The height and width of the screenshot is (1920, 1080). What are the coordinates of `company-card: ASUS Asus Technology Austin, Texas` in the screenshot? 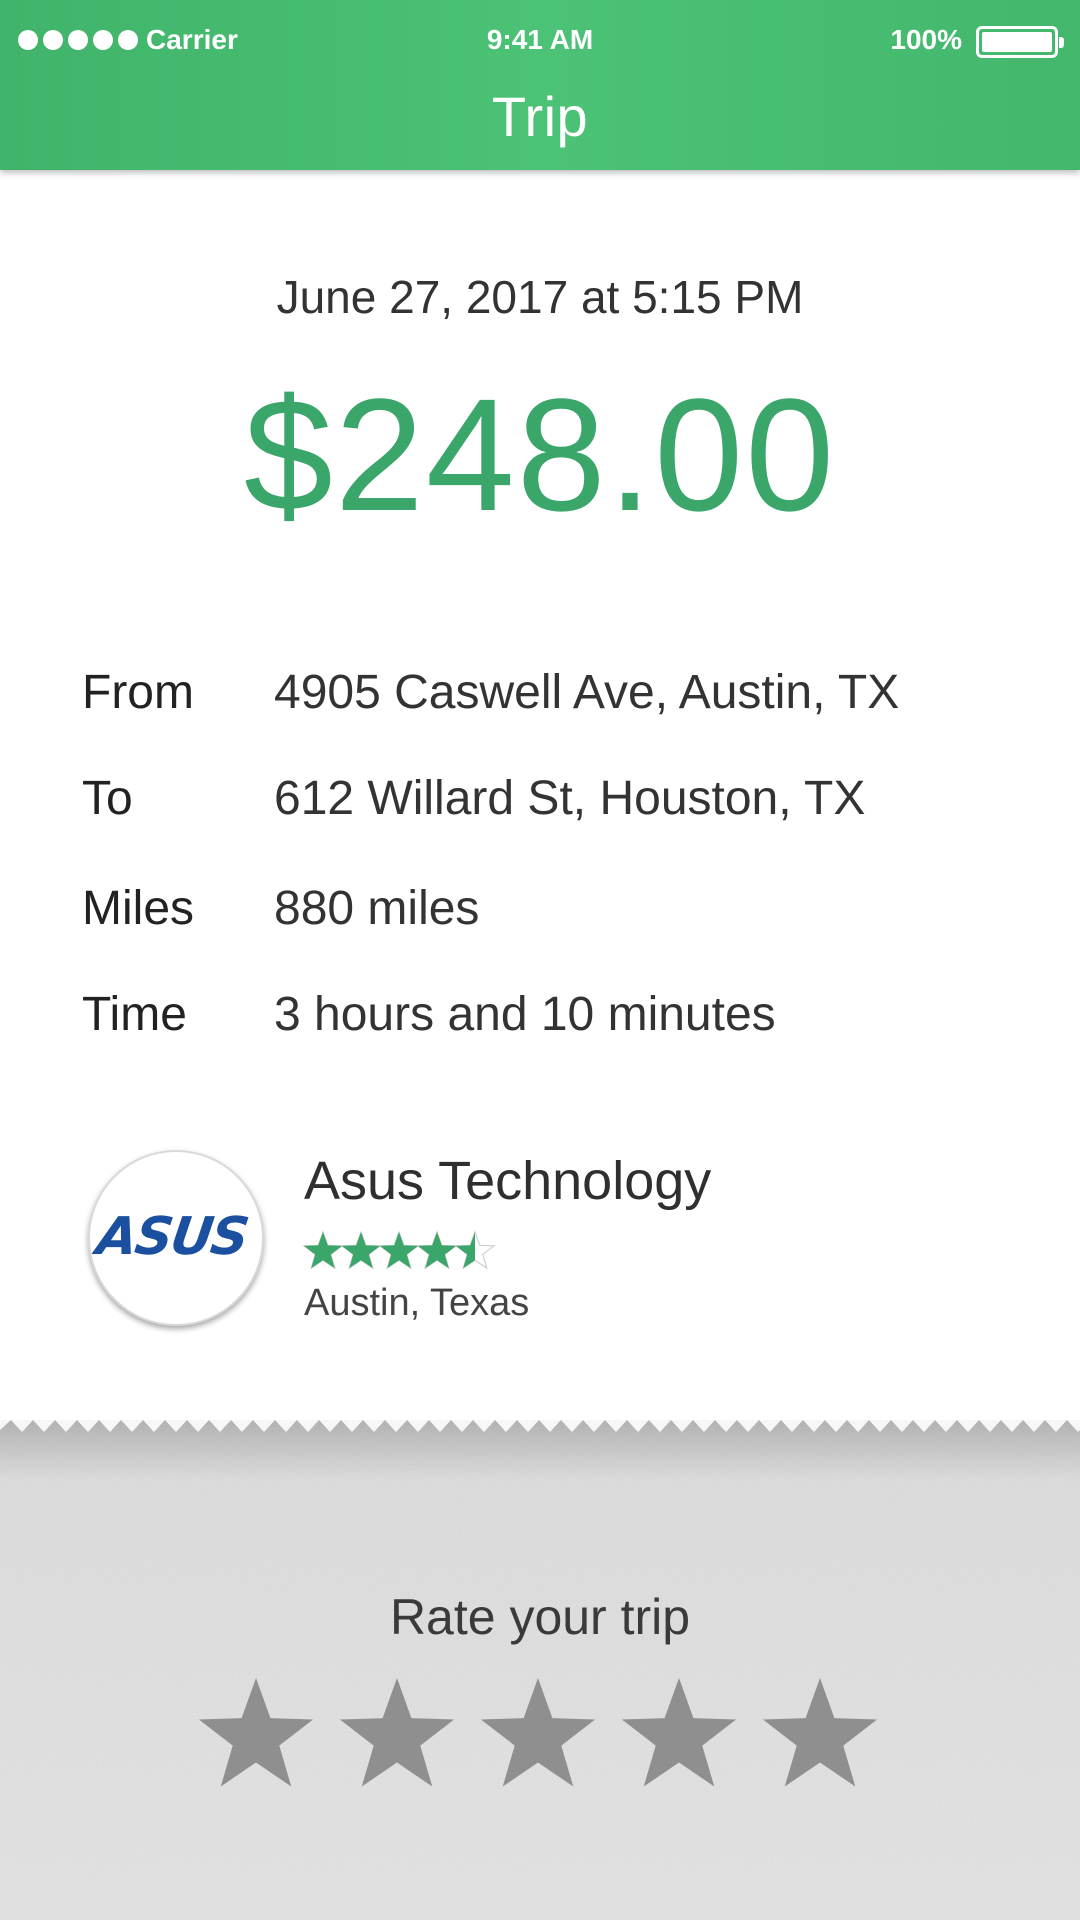 It's located at (538, 1238).